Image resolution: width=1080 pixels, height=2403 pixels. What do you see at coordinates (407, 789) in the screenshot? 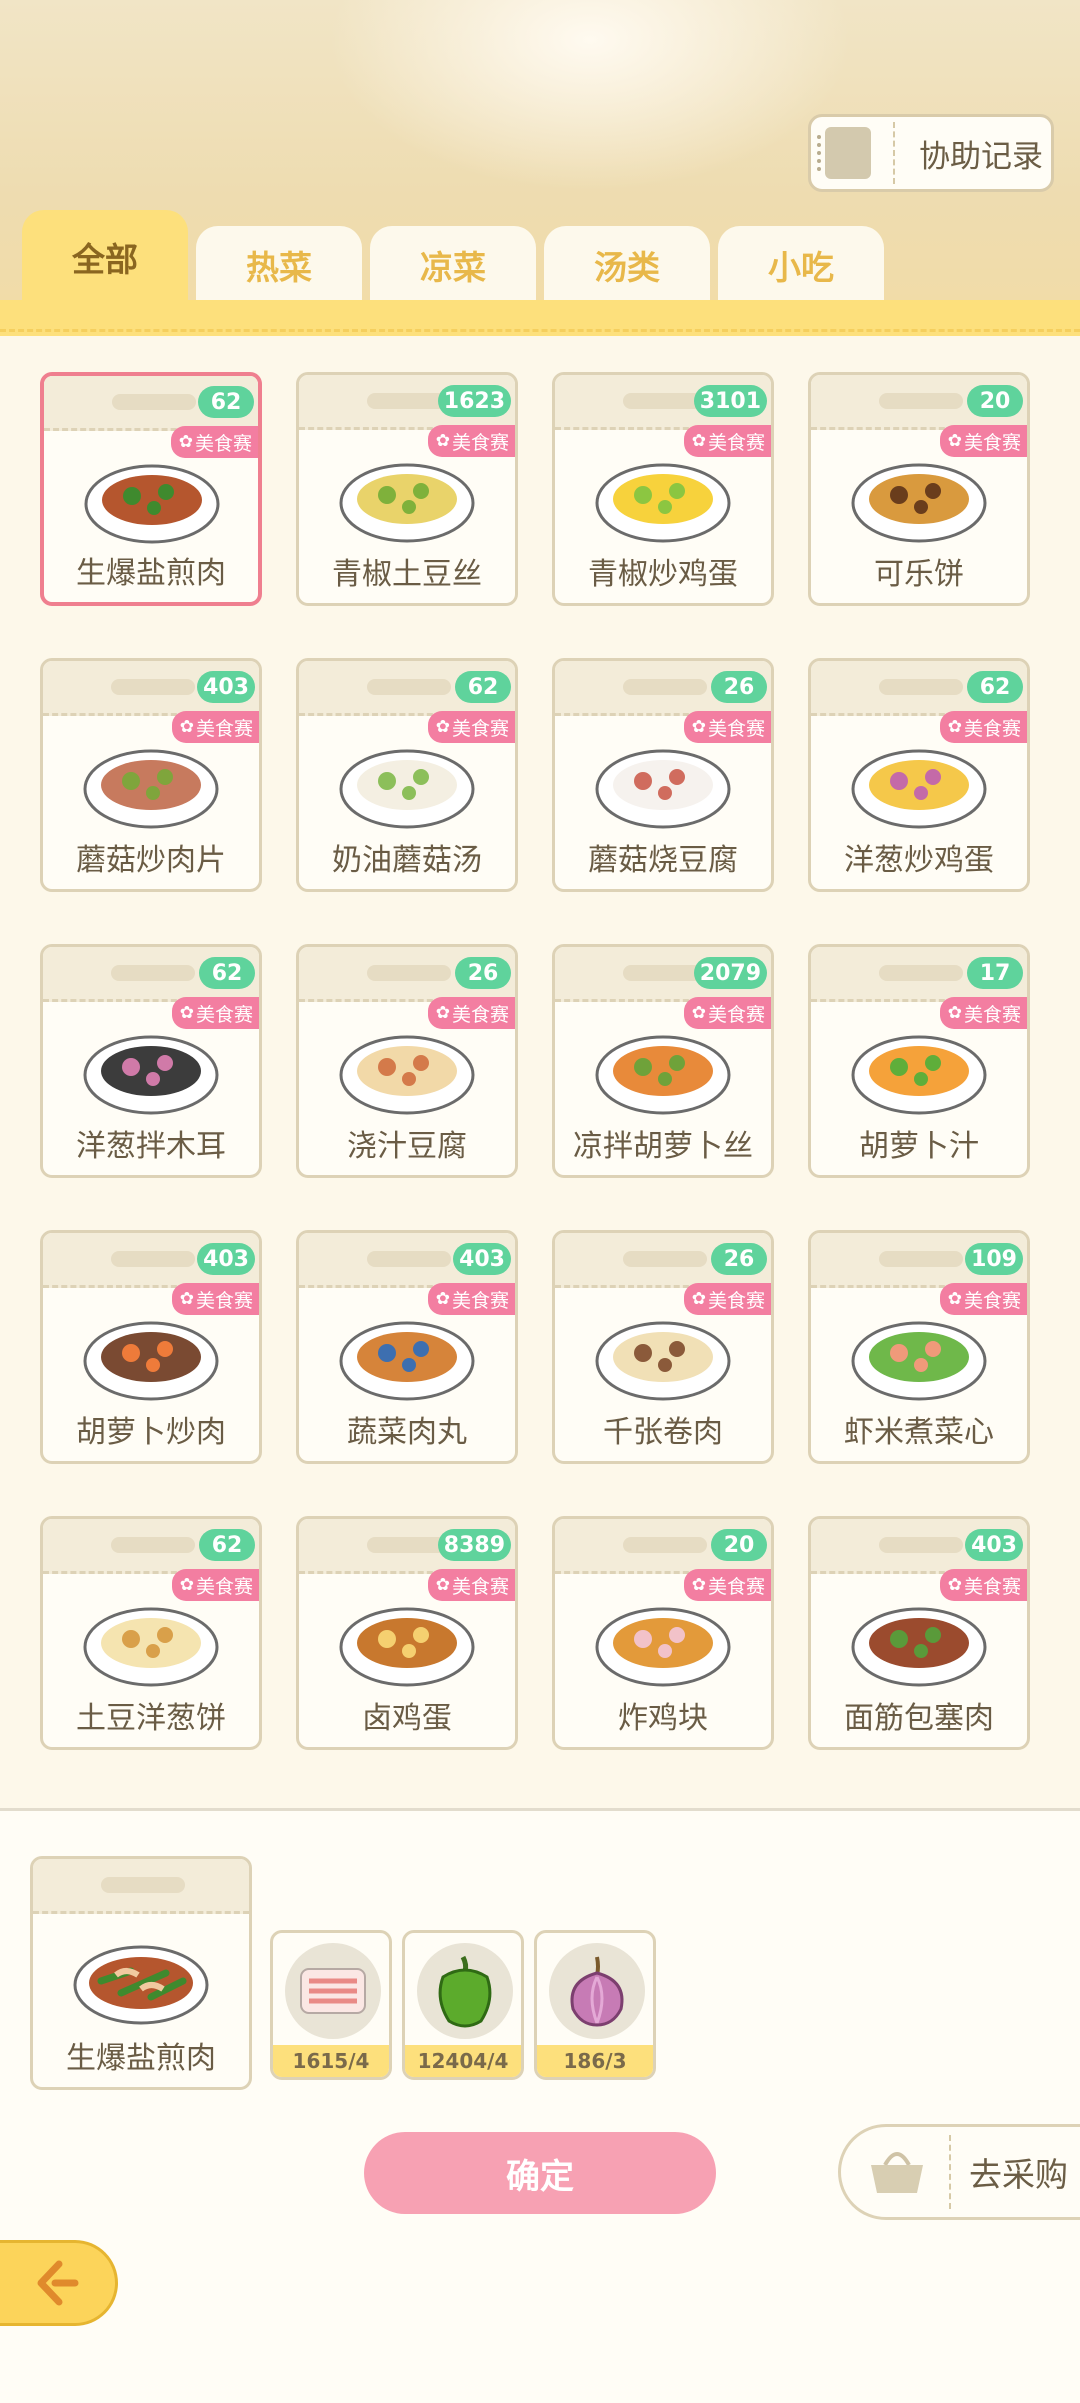
I see `cream-soup-icon` at bounding box center [407, 789].